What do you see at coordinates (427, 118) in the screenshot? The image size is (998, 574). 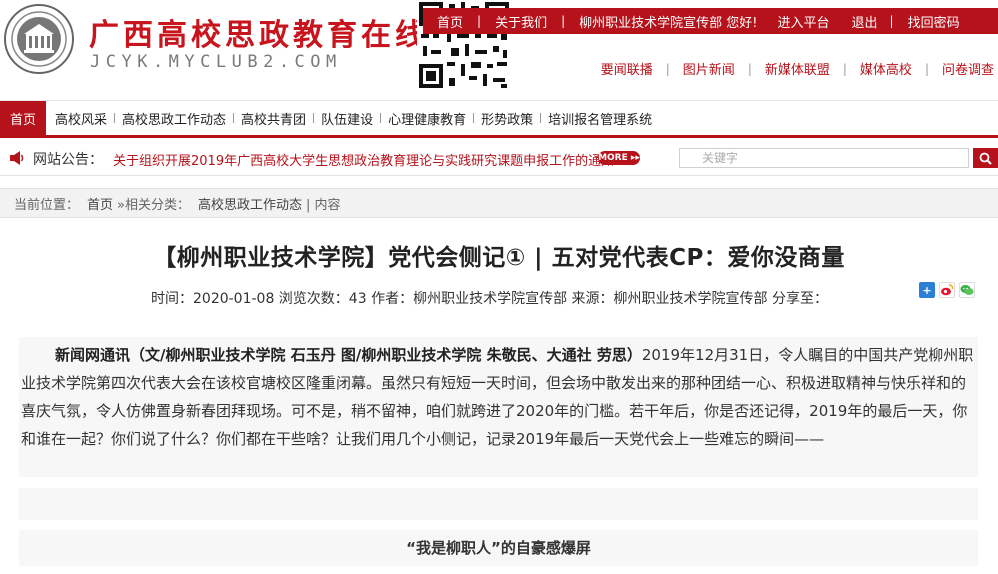 I see `nav-item-mental-health: 心理健康教育` at bounding box center [427, 118].